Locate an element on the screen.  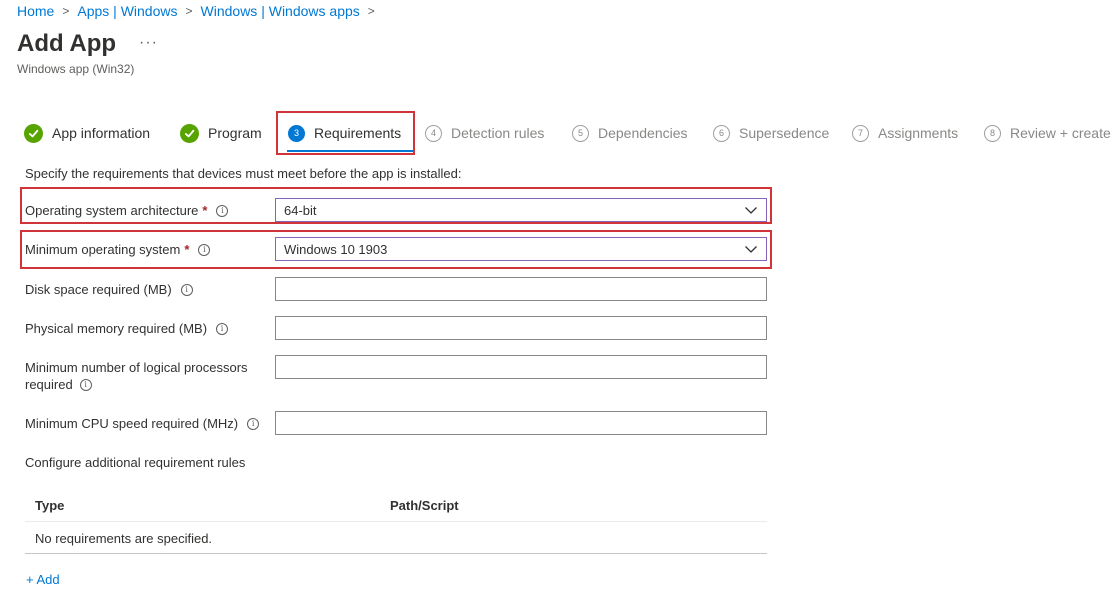
step-number-badge: 3 is located at coordinates (296, 133).